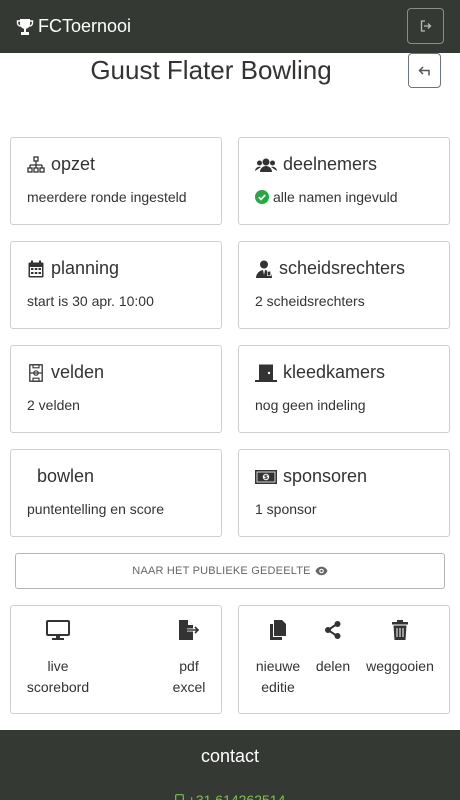 The width and height of the screenshot is (460, 800). I want to click on action-line1: nieuwe, so click(278, 666).